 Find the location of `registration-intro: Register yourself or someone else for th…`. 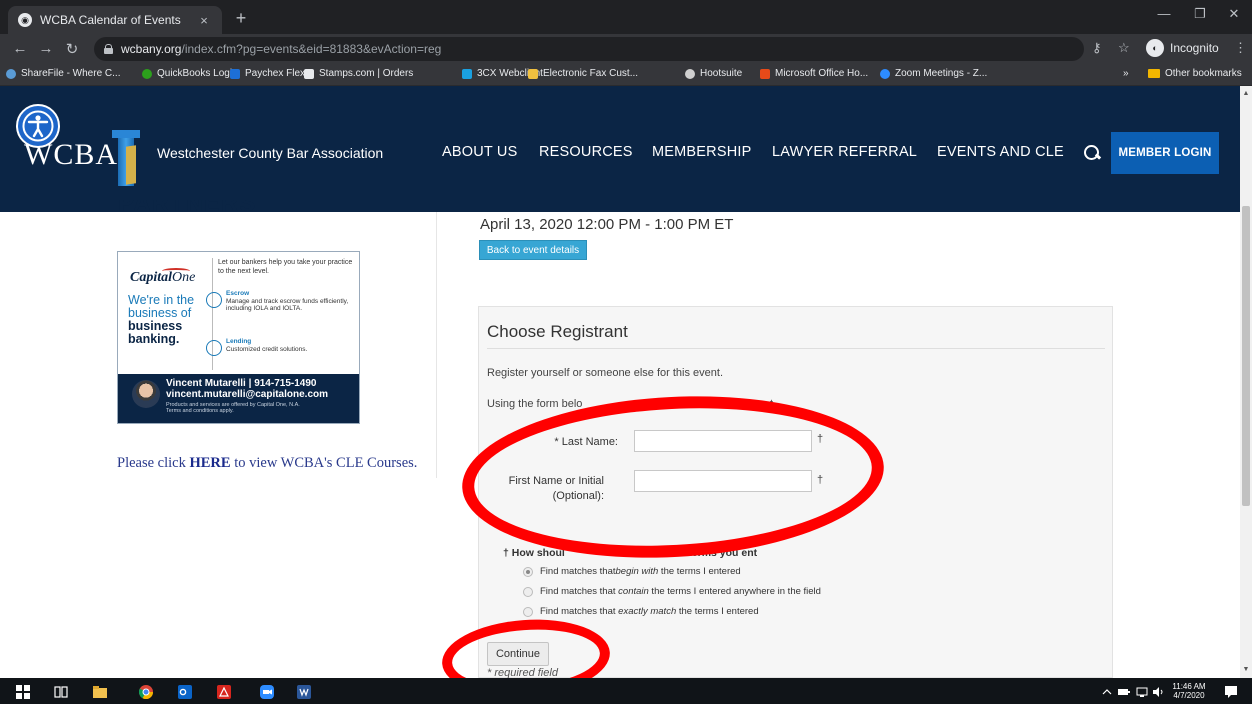

registration-intro: Register yourself or someone else for th… is located at coordinates (605, 373).